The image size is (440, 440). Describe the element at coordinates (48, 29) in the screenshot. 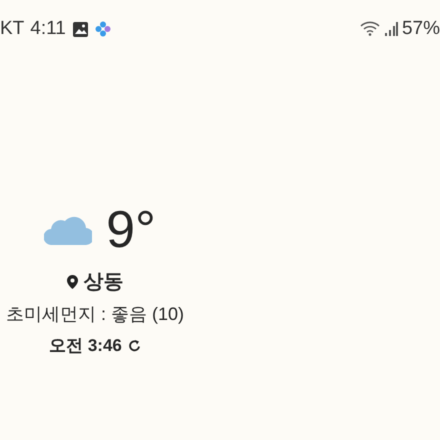

I see `clock-text: 4:11` at that location.